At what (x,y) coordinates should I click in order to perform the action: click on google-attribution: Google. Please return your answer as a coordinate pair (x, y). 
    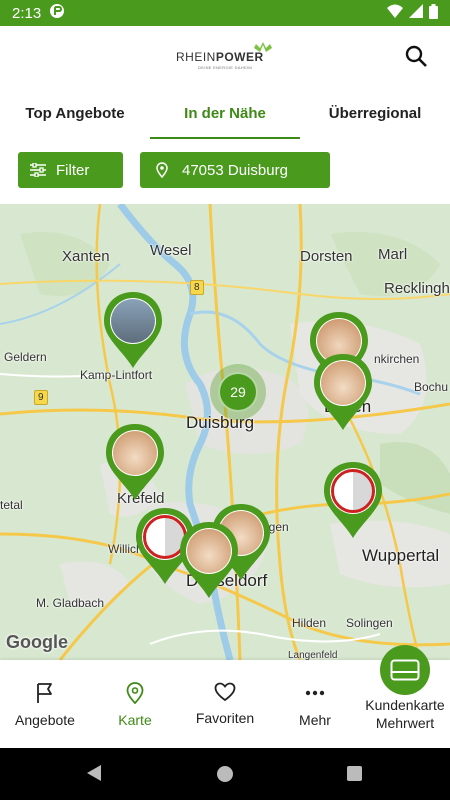
    Looking at the image, I should click on (37, 642).